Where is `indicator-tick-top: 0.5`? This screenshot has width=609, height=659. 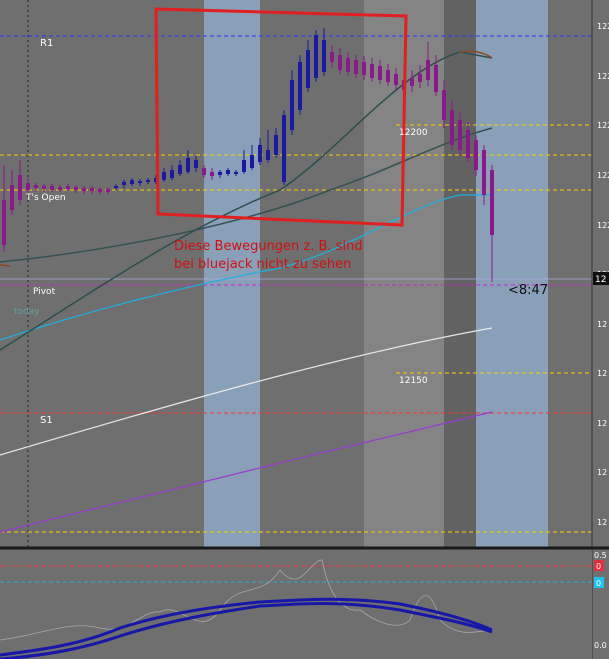
indicator-tick-top: 0.5 is located at coordinates (600, 555).